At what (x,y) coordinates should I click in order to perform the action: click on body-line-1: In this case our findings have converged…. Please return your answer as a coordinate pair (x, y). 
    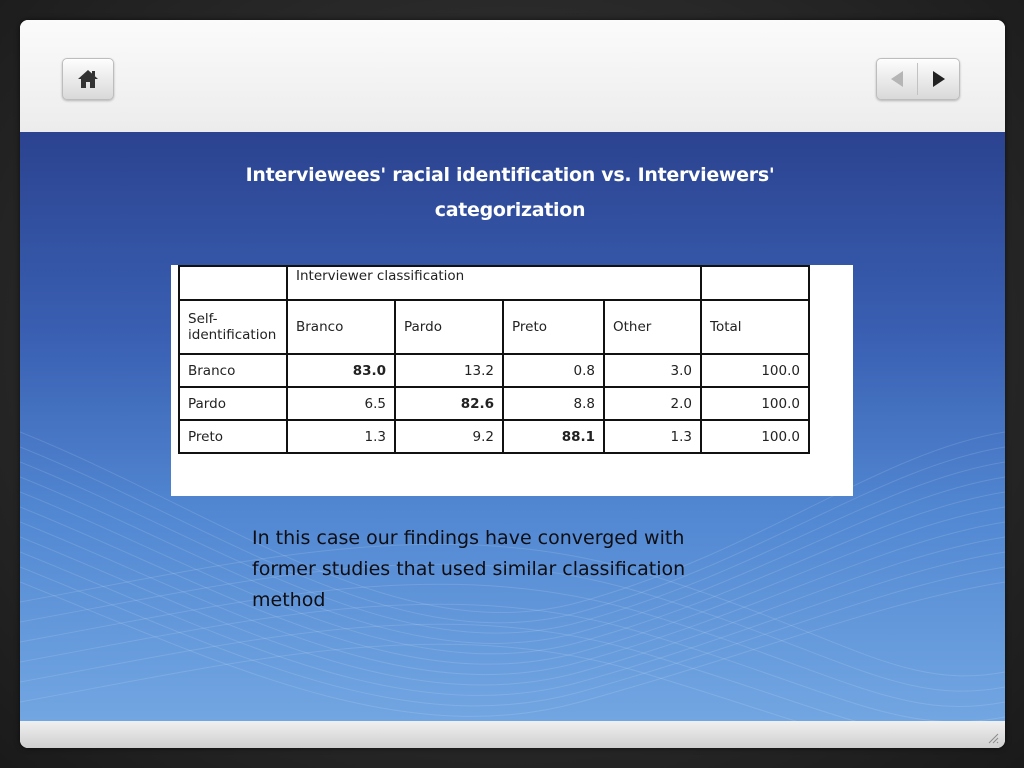
    Looking at the image, I should click on (468, 538).